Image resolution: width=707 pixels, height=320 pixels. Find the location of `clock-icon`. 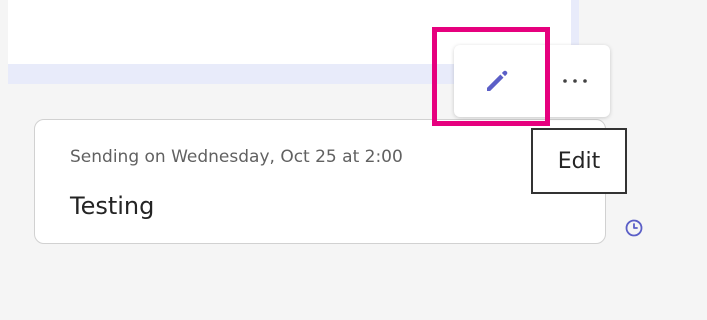

clock-icon is located at coordinates (634, 228).